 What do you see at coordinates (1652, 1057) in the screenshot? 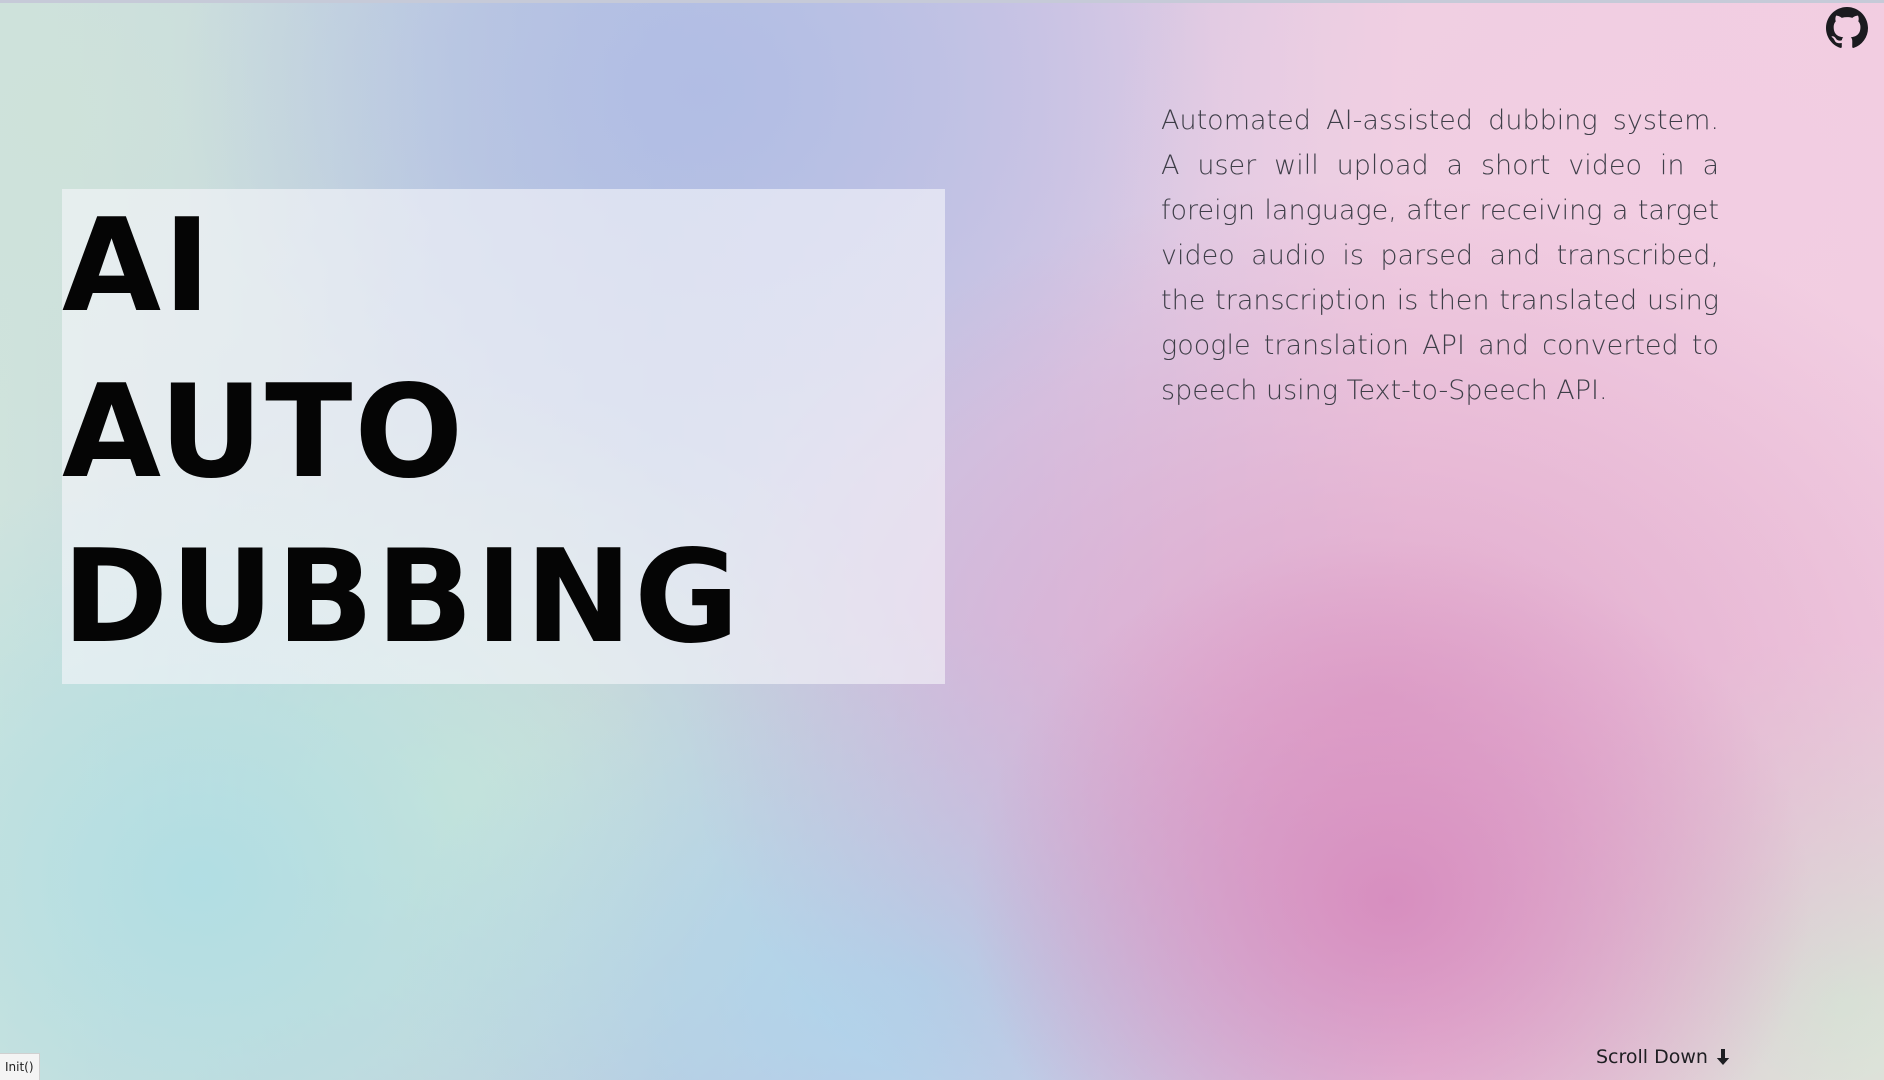
I see `scroll-down-label: Scroll Down` at bounding box center [1652, 1057].